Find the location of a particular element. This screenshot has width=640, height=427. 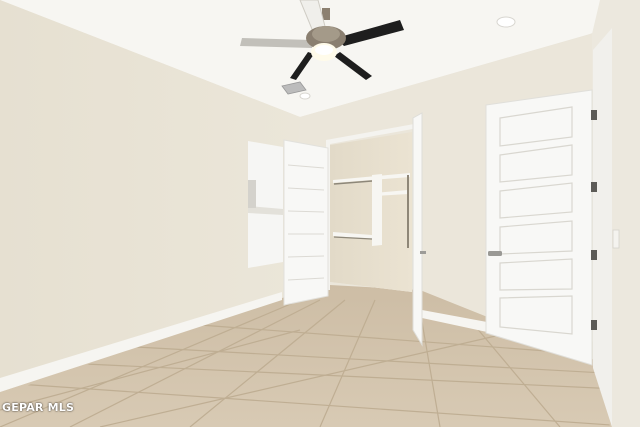

light-switch is located at coordinates (616, 239).